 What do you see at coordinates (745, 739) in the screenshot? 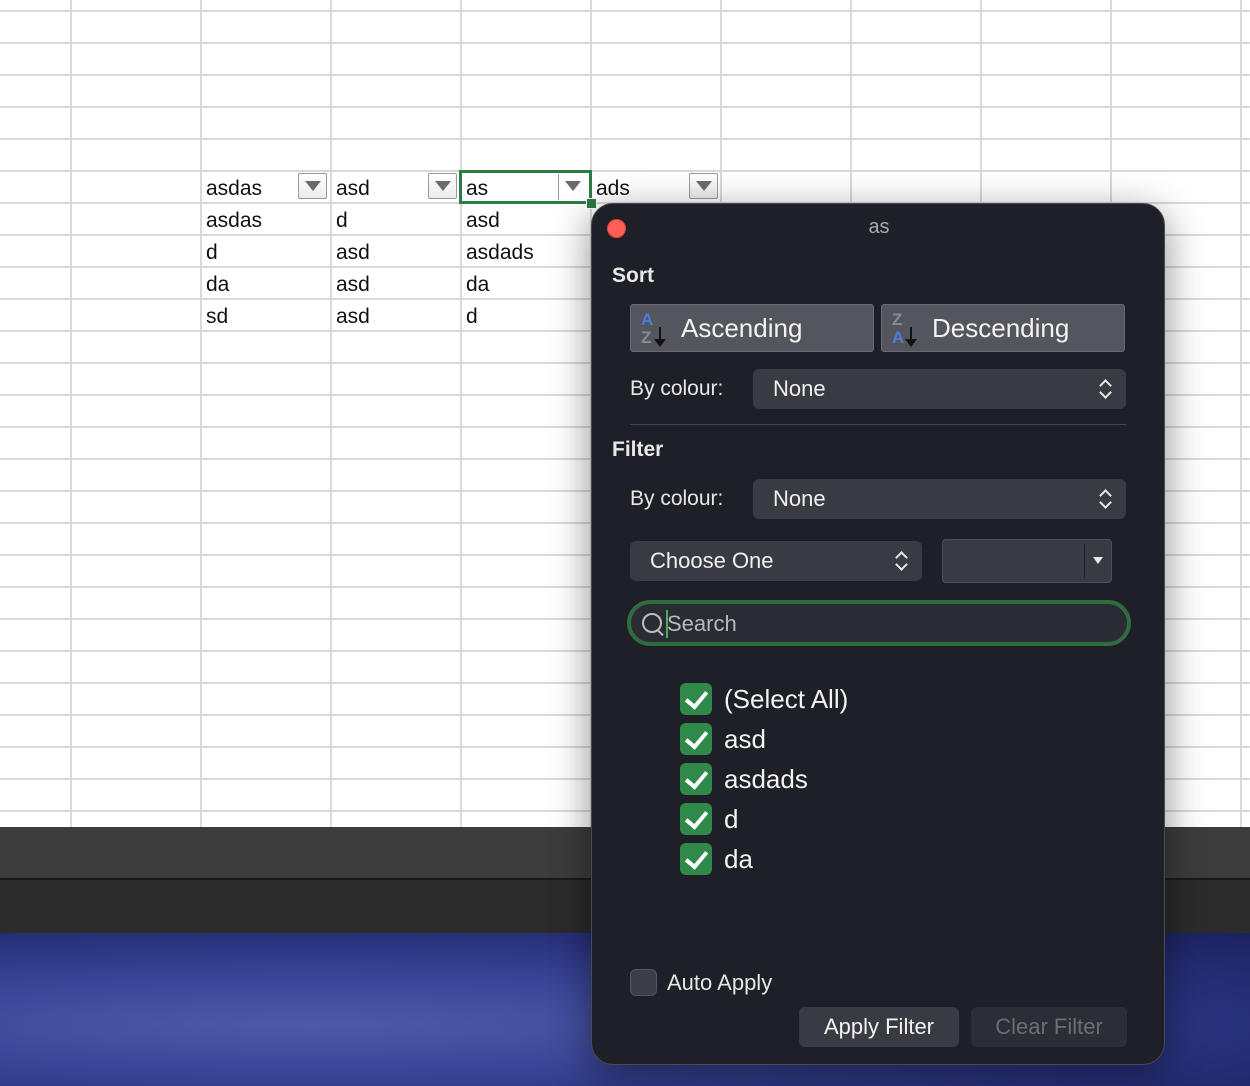
I see `list-item-label: asd` at bounding box center [745, 739].